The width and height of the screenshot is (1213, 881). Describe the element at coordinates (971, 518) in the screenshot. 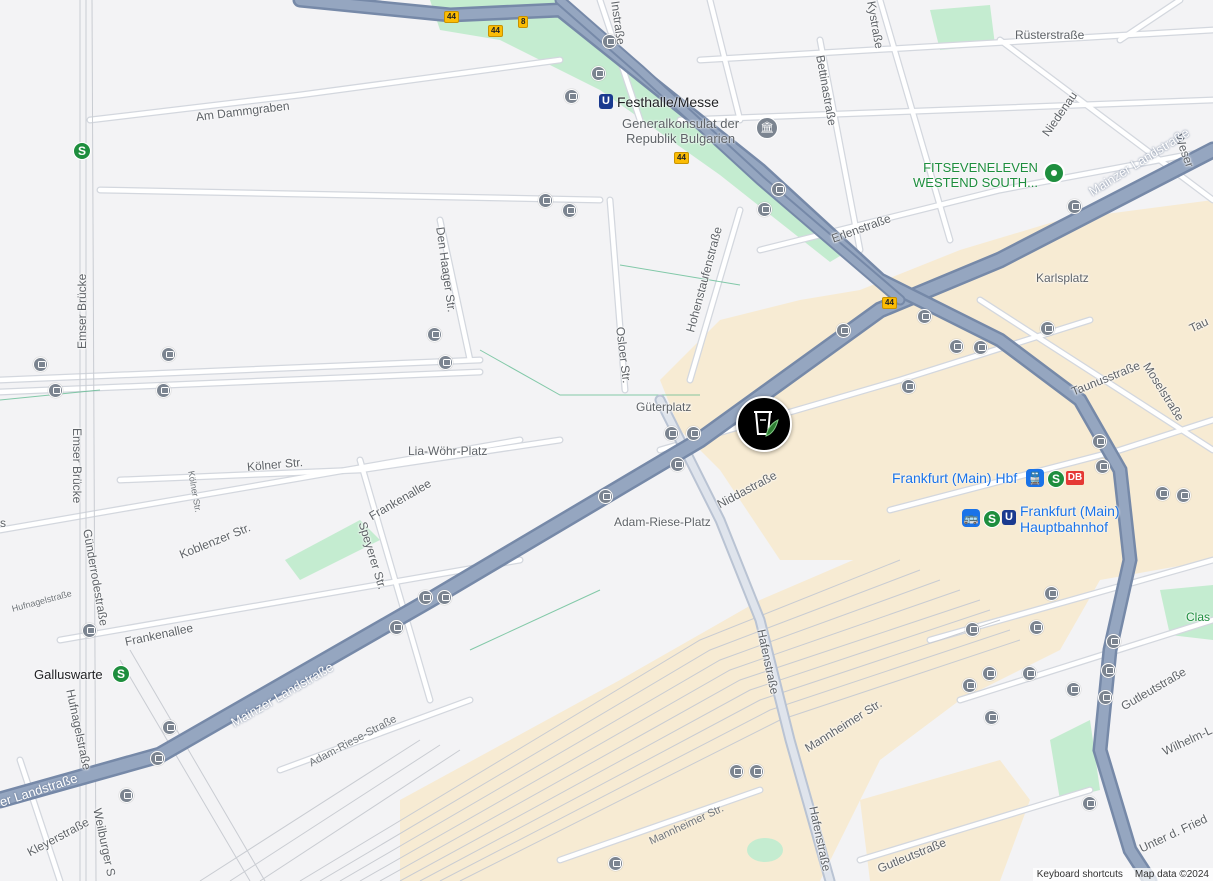

I see `hauptbahnhof-bus-icon: 🚌` at that location.